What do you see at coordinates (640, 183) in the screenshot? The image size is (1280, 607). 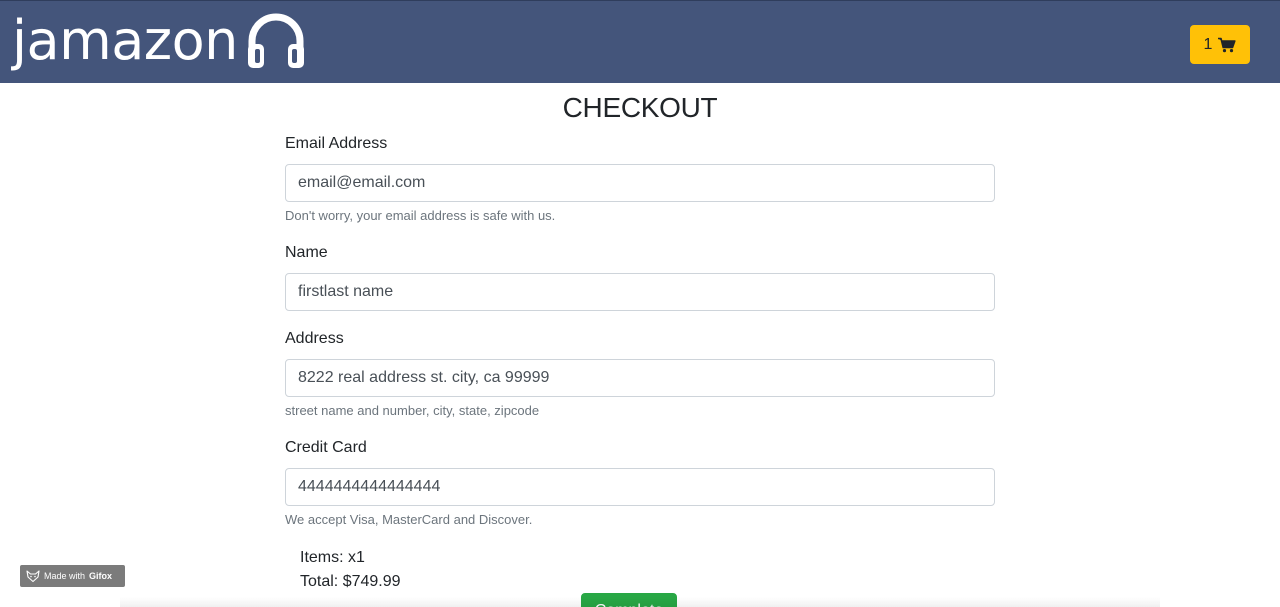 I see `email-field: email@email.com` at bounding box center [640, 183].